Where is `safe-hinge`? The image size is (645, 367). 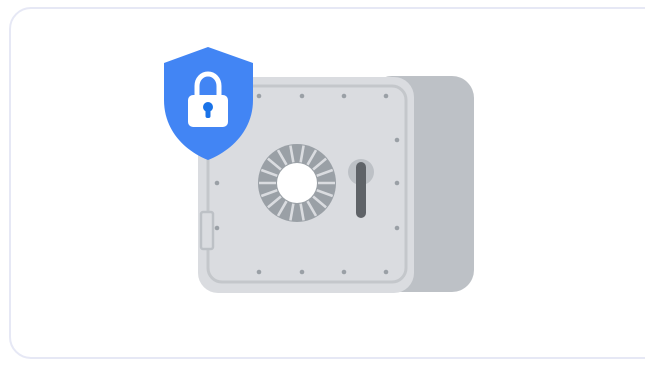 safe-hinge is located at coordinates (207, 230).